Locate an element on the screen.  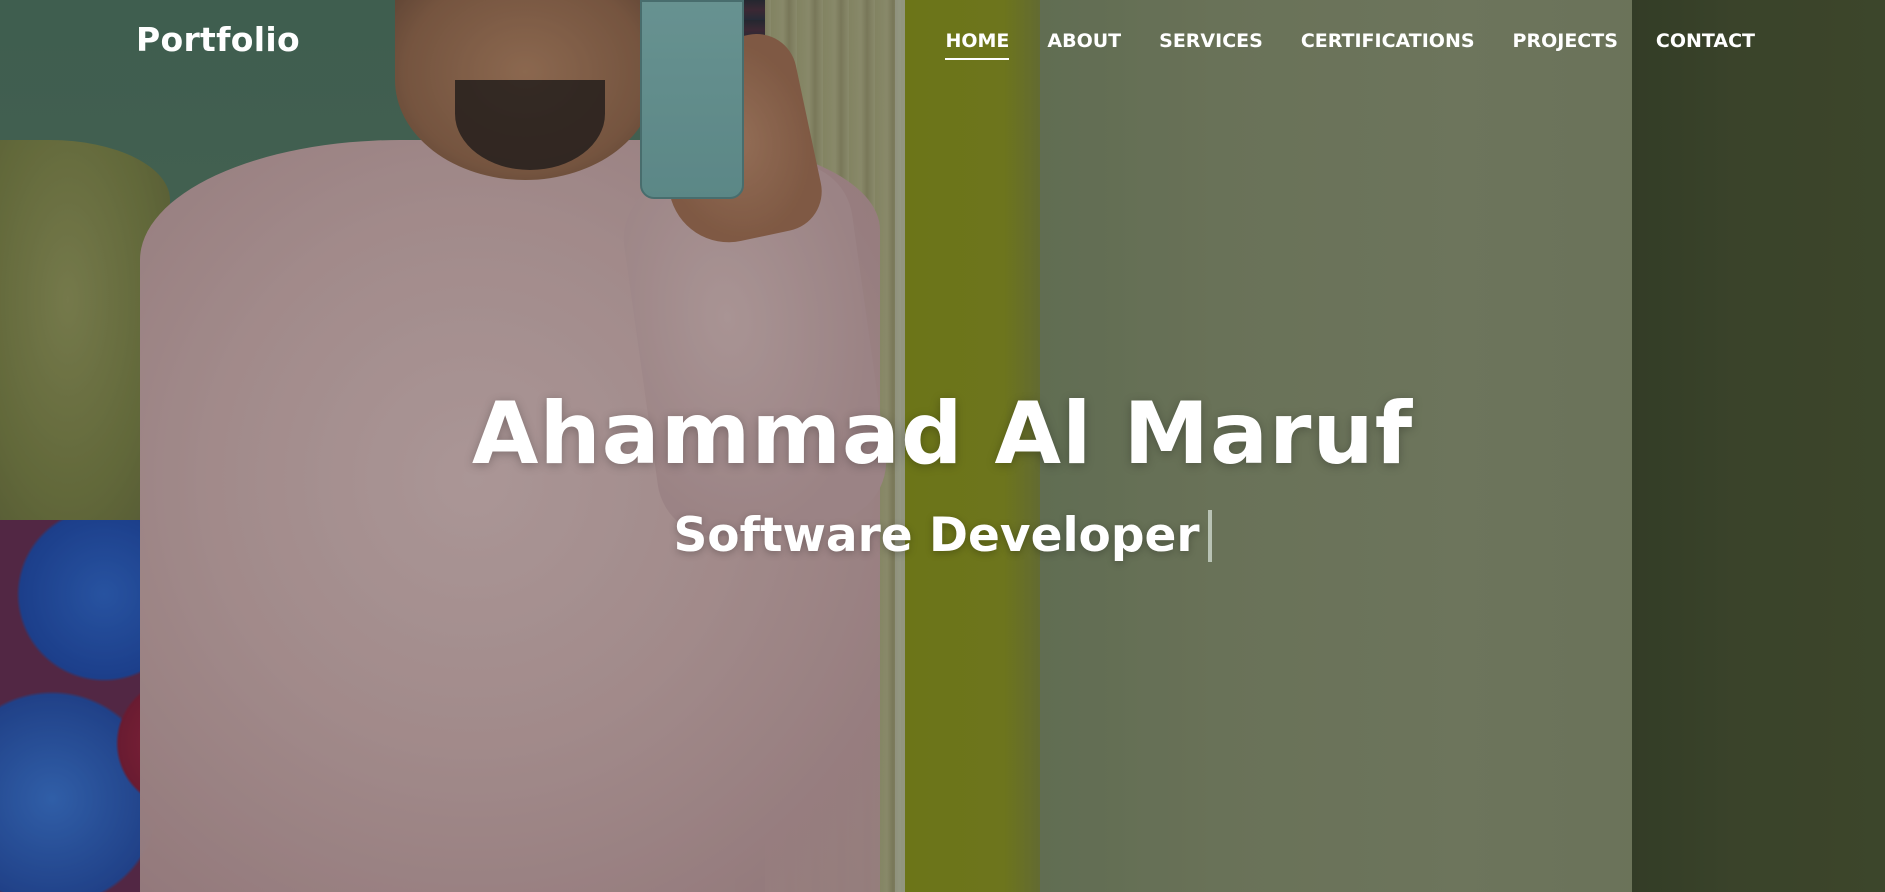
nav-link-home: HOME is located at coordinates (977, 45).